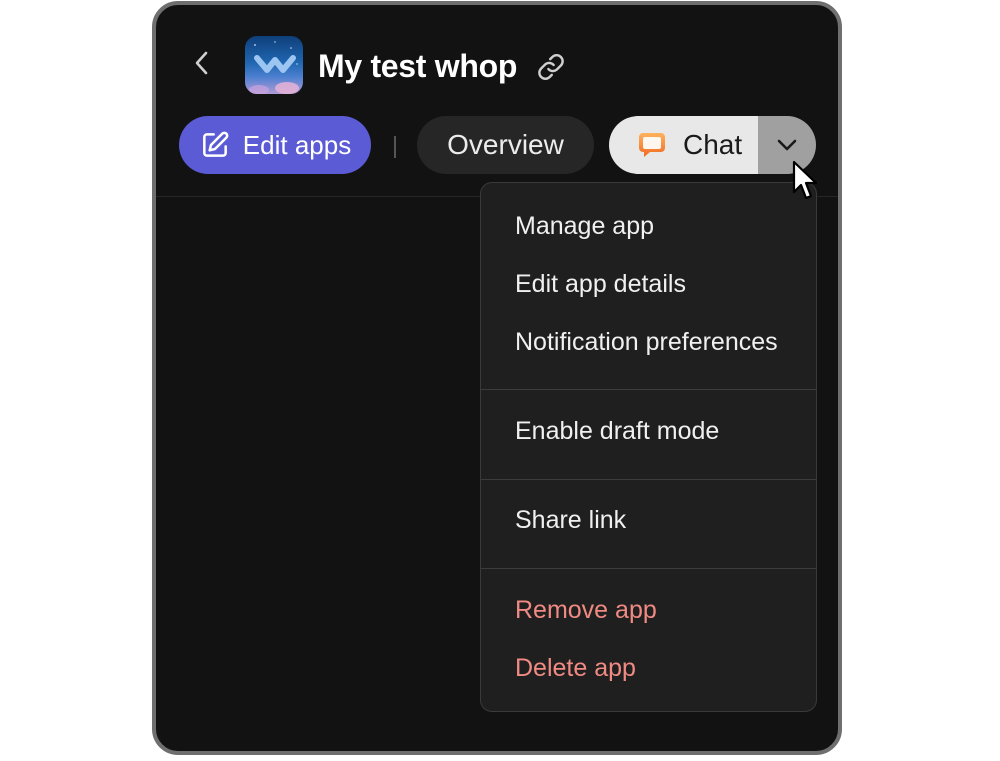  I want to click on menu-item-remove-app: Remove app, so click(586, 610).